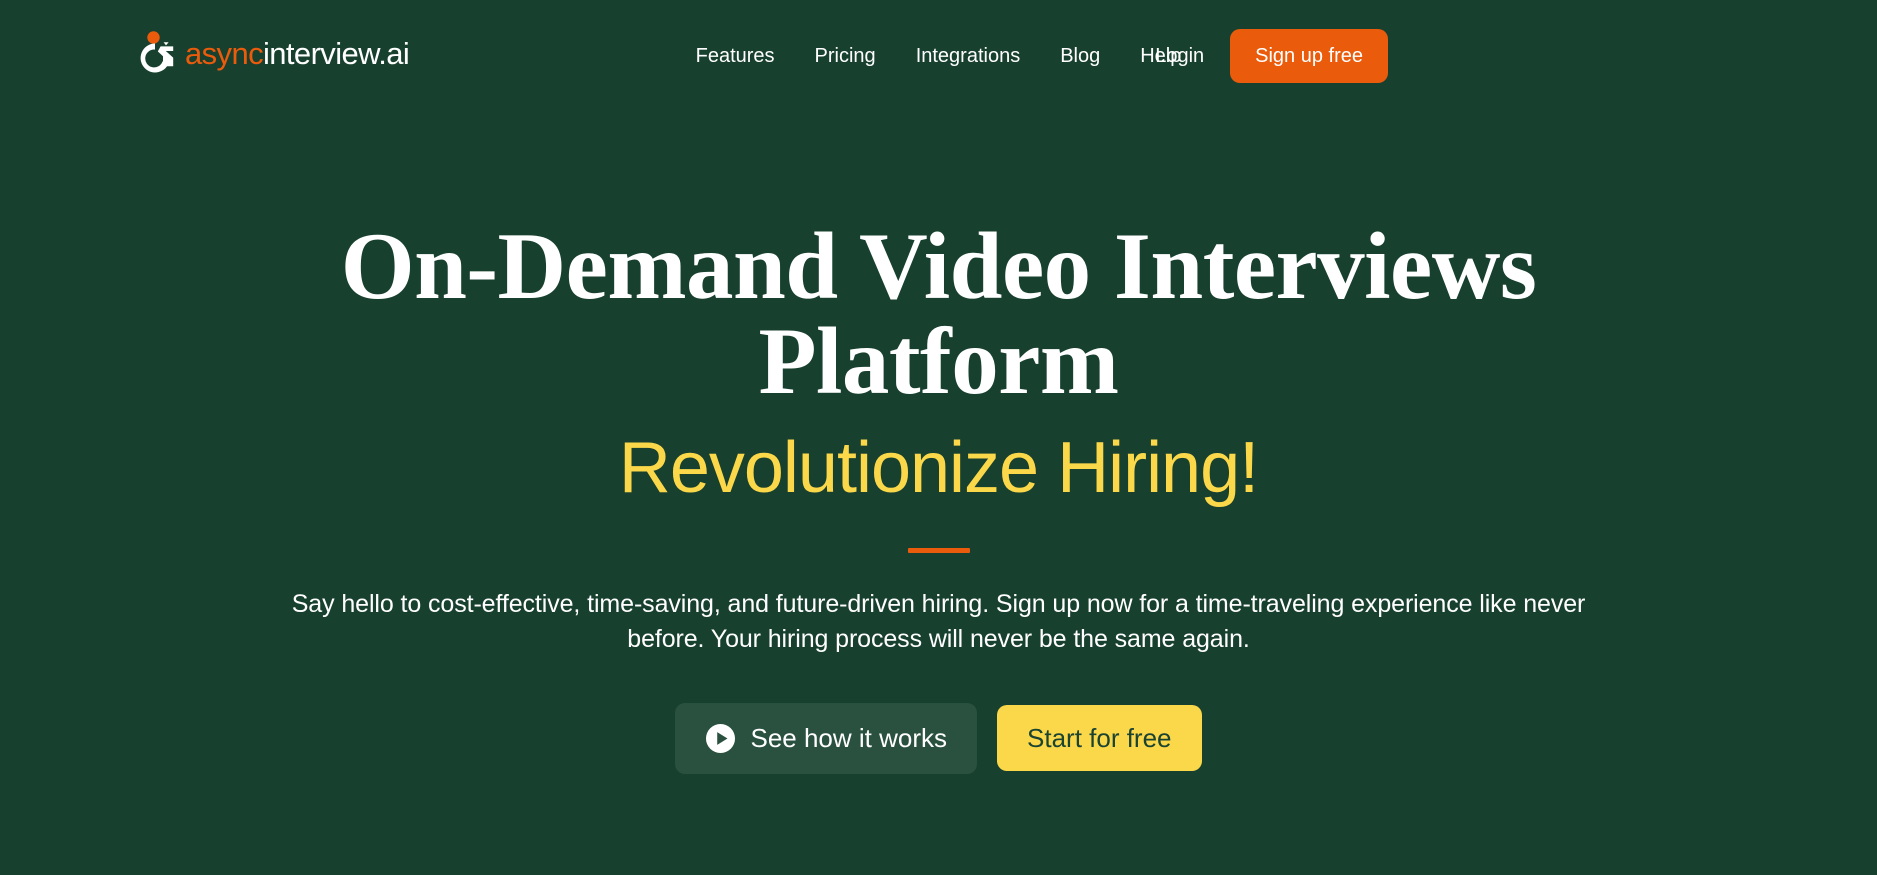 The height and width of the screenshot is (875, 1877). I want to click on hero-subtitle: Revolutionize Hiring!, so click(938, 468).